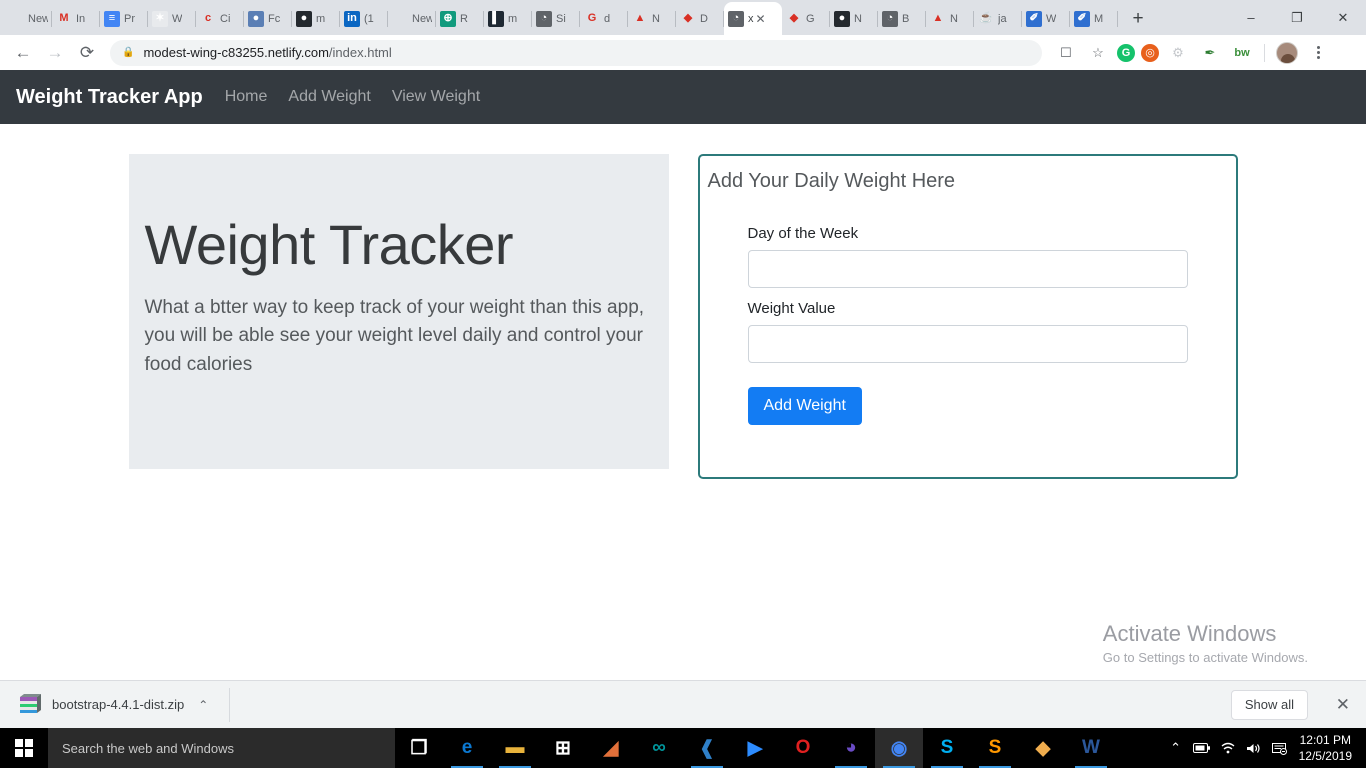  I want to click on browser-tab: ◔ Si, so click(556, 18).